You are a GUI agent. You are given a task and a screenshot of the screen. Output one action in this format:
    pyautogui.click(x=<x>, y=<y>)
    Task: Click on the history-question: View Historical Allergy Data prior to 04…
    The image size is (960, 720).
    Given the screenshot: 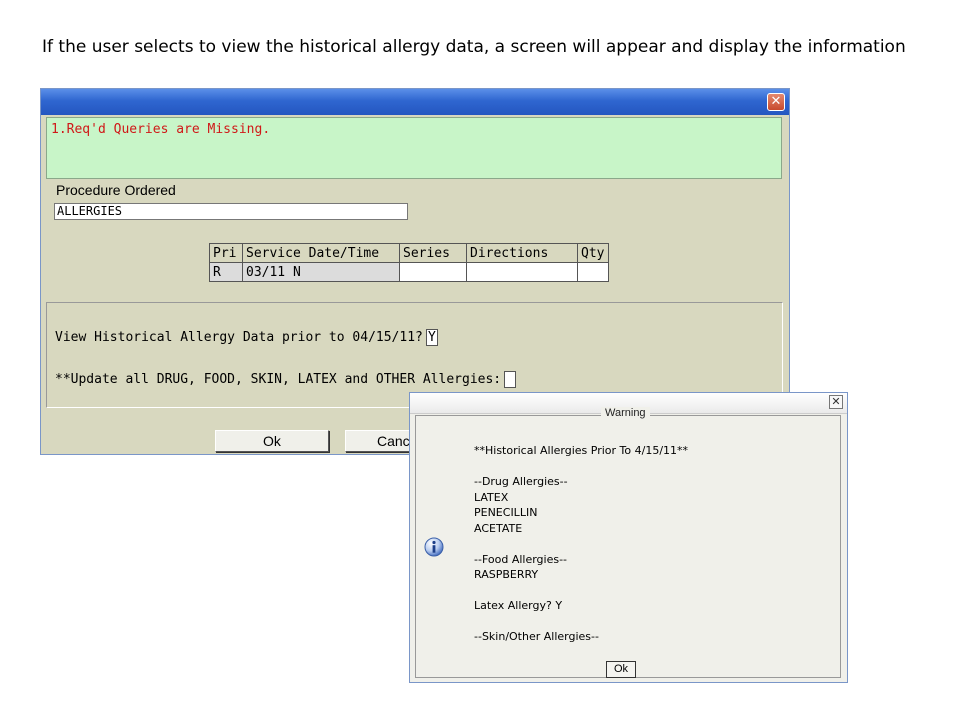 What is the action you would take?
    pyautogui.click(x=246, y=337)
    